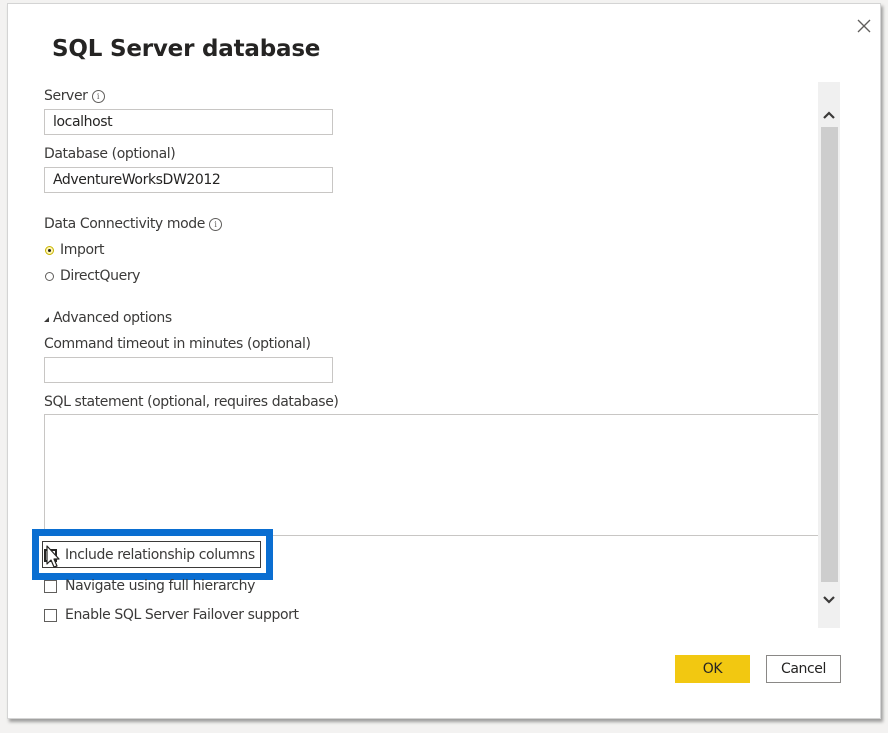 This screenshot has height=733, width=888. Describe the element at coordinates (49, 276) in the screenshot. I see `radio-button` at that location.